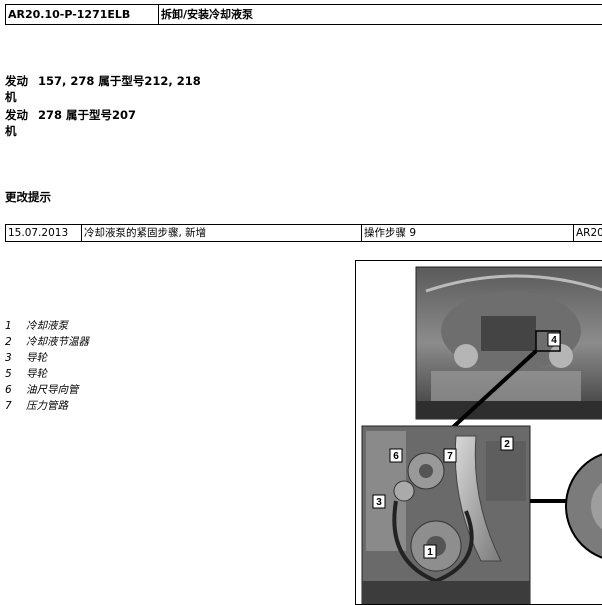  I want to click on svg-text: 6, so click(396, 456).